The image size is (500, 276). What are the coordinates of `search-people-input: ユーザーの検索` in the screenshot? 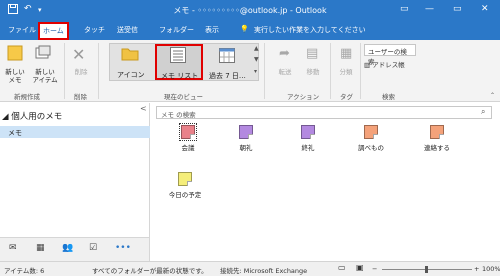 It's located at (390, 55).